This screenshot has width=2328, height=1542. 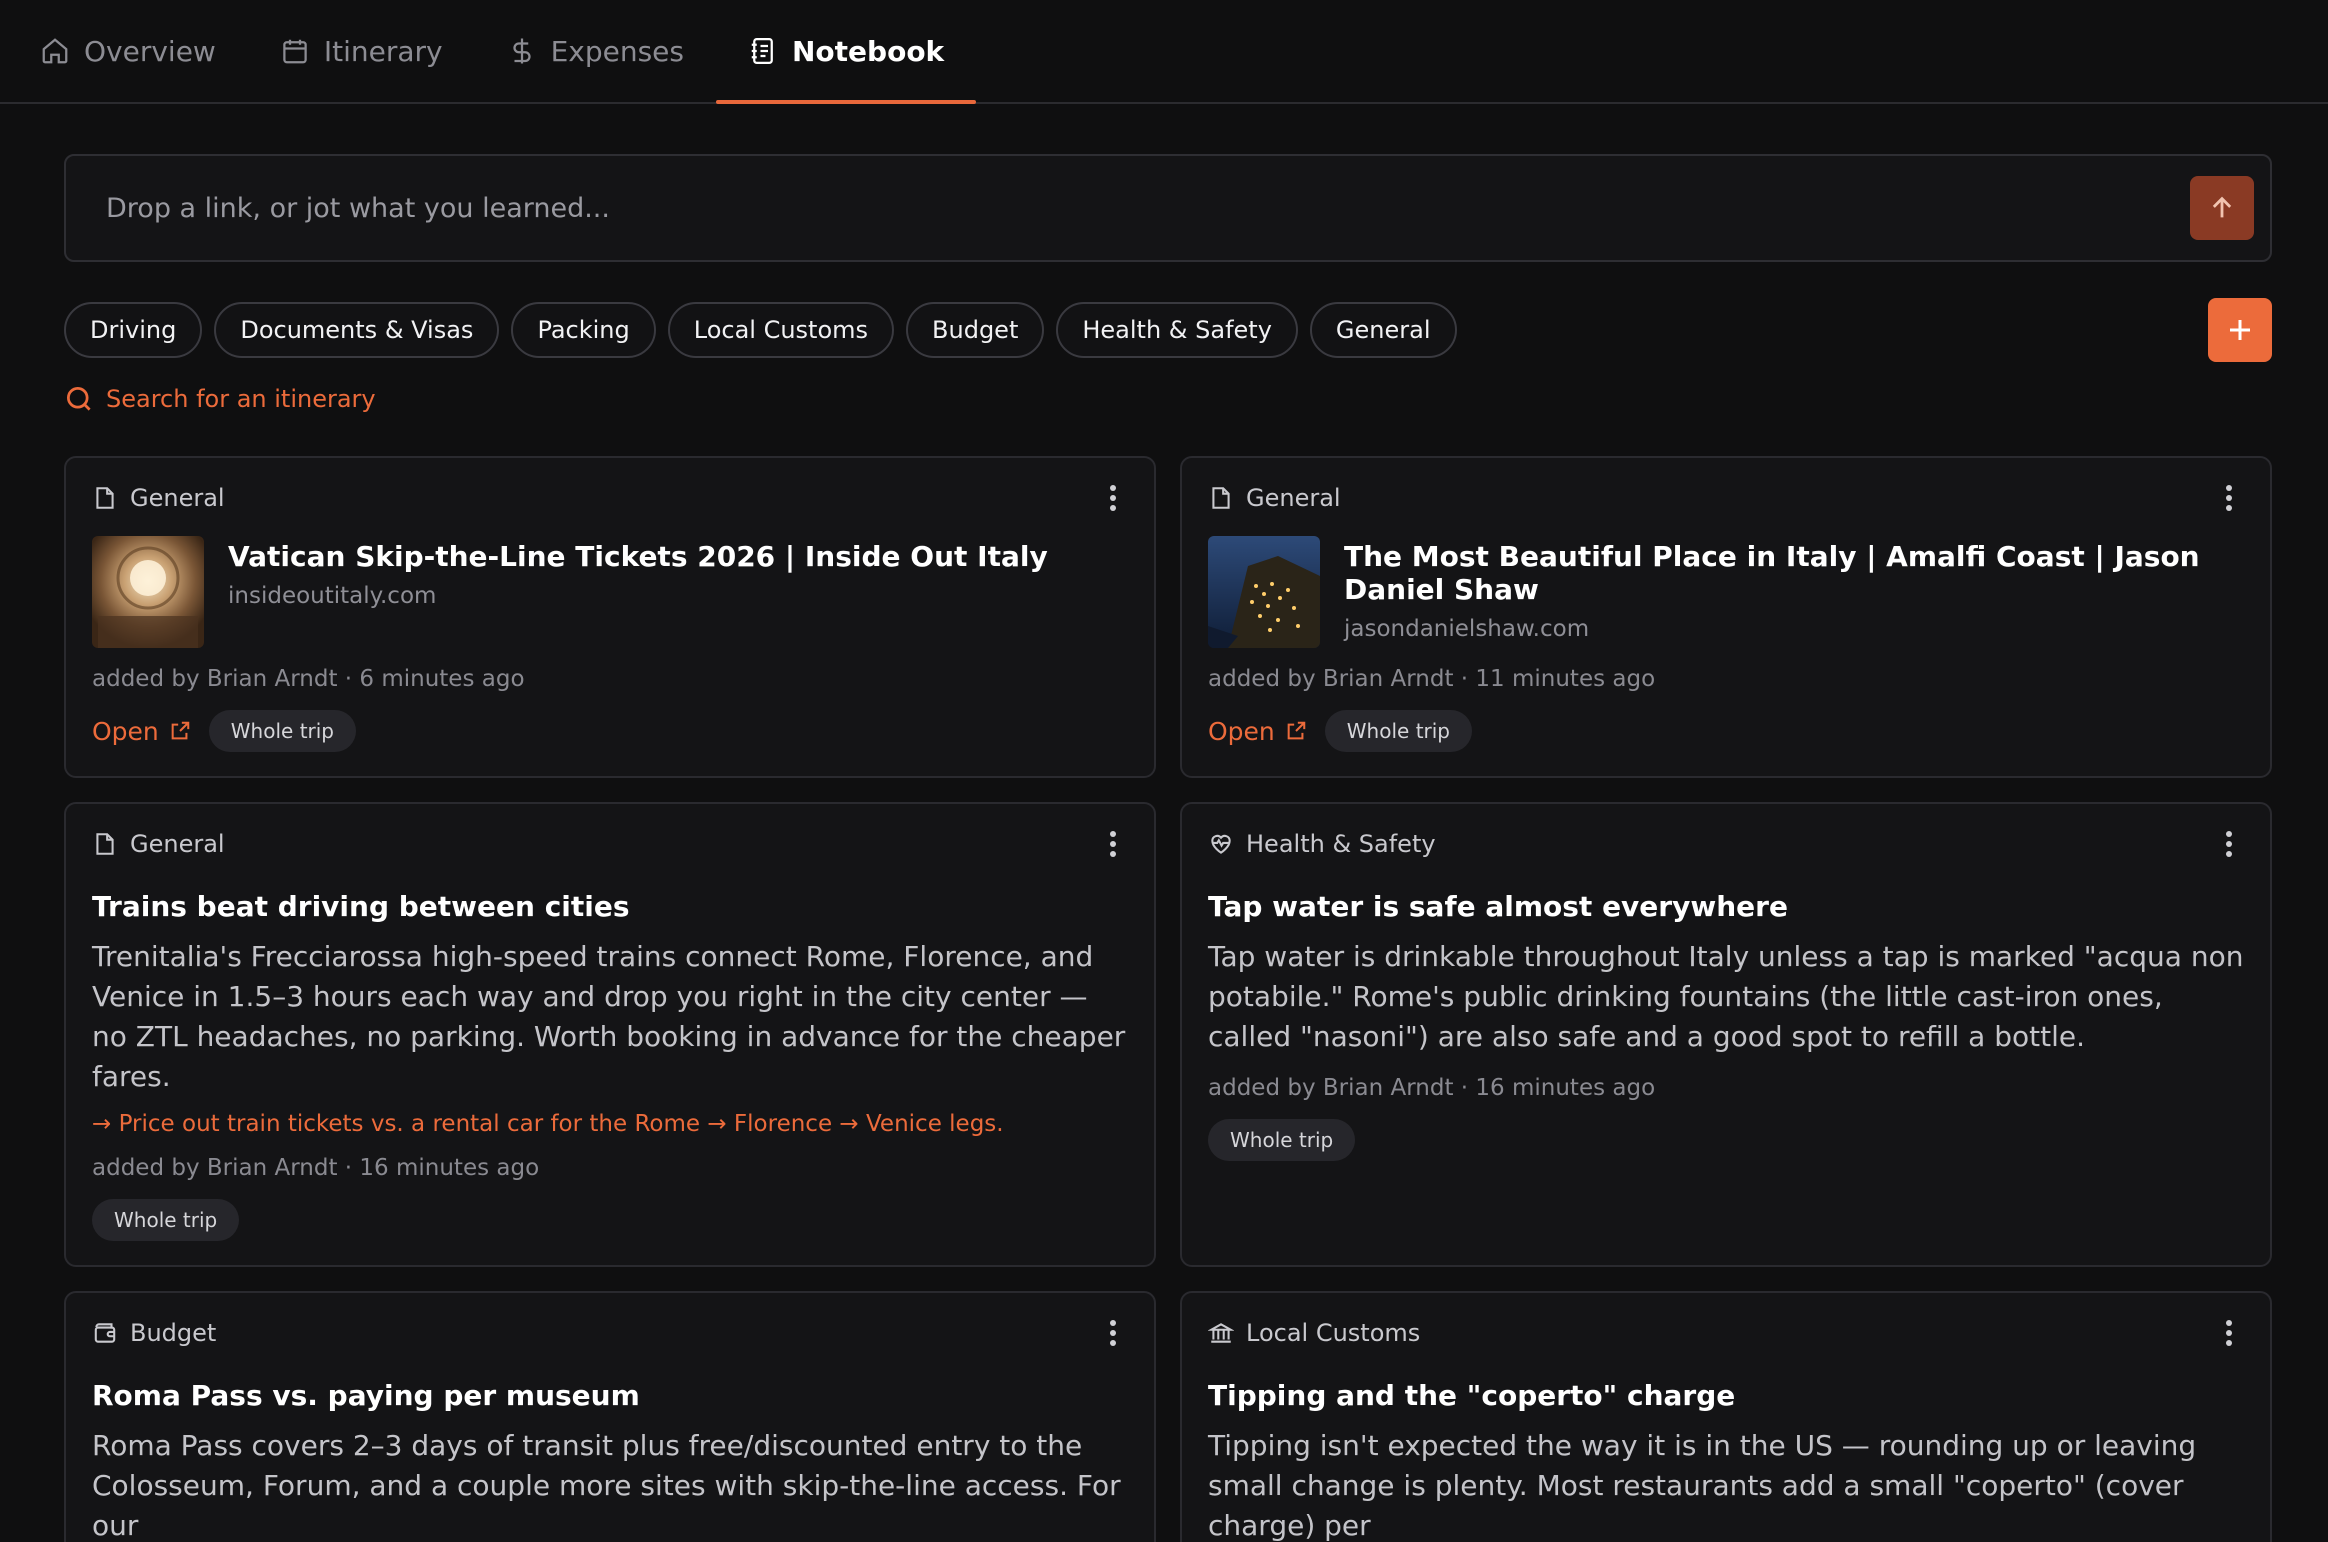 I want to click on wallet-icon, so click(x=105, y=1333).